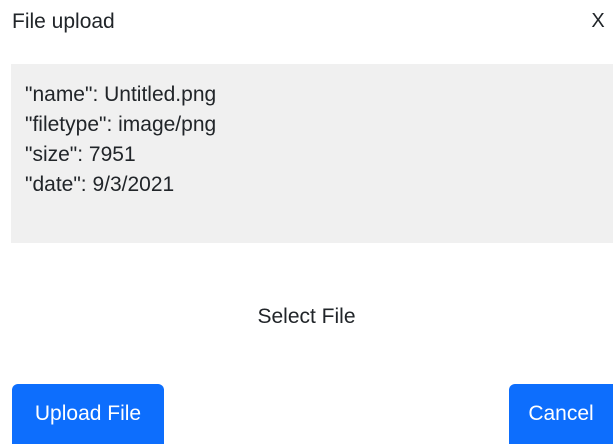 The image size is (613, 444). I want to click on file-size-line: "size": 7951, so click(80, 154).